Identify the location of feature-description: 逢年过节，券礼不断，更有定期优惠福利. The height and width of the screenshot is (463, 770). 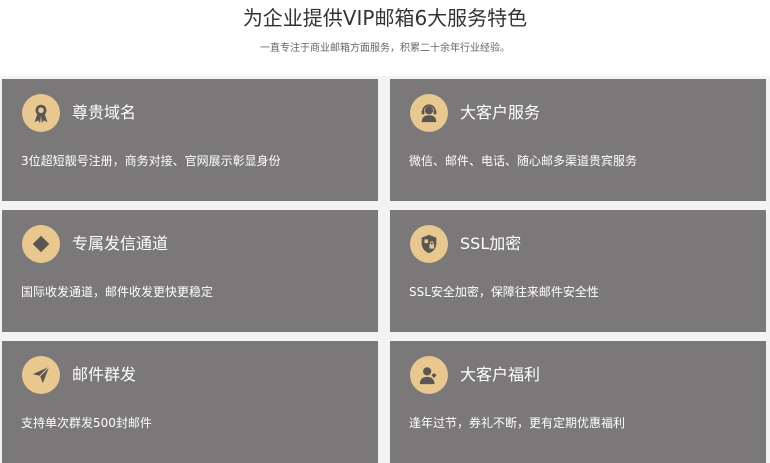
(517, 423).